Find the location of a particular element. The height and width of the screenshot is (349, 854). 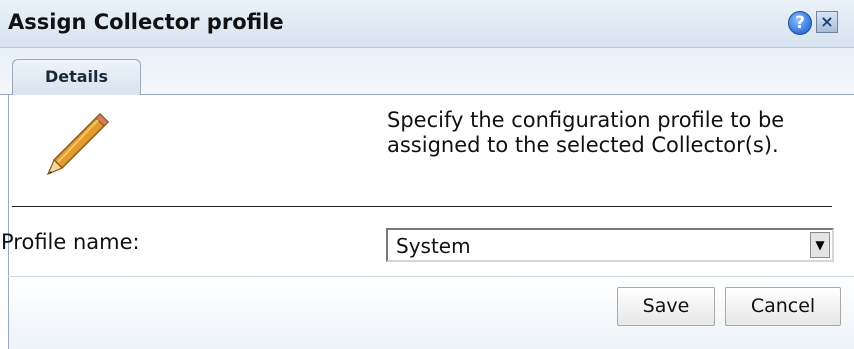

pencil-icon is located at coordinates (78, 144).